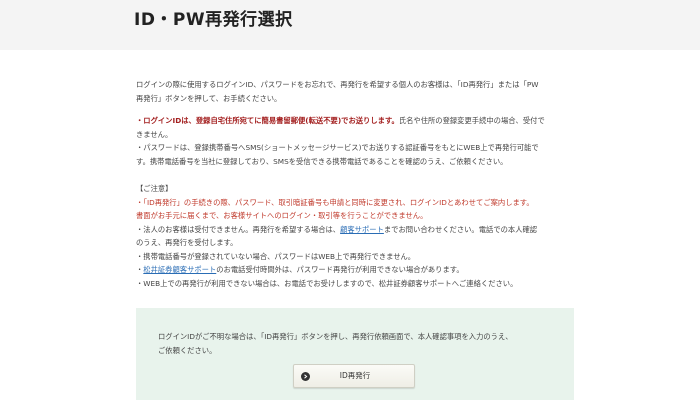  I want to click on matsui-support-link: 松井証券顧客サポート, so click(179, 269).